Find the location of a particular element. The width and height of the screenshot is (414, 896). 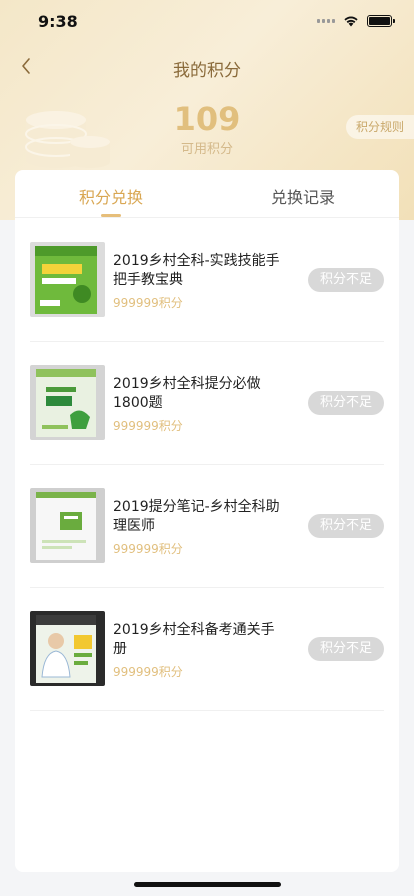

status-bar: 9:38 is located at coordinates (207, 22).